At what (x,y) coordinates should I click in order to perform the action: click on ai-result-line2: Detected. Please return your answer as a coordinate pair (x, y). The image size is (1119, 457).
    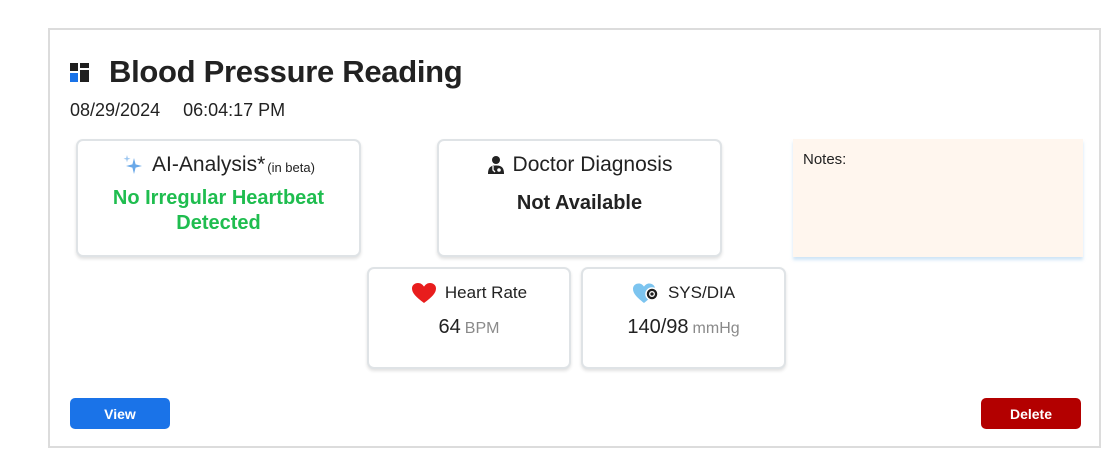
    Looking at the image, I should click on (218, 223).